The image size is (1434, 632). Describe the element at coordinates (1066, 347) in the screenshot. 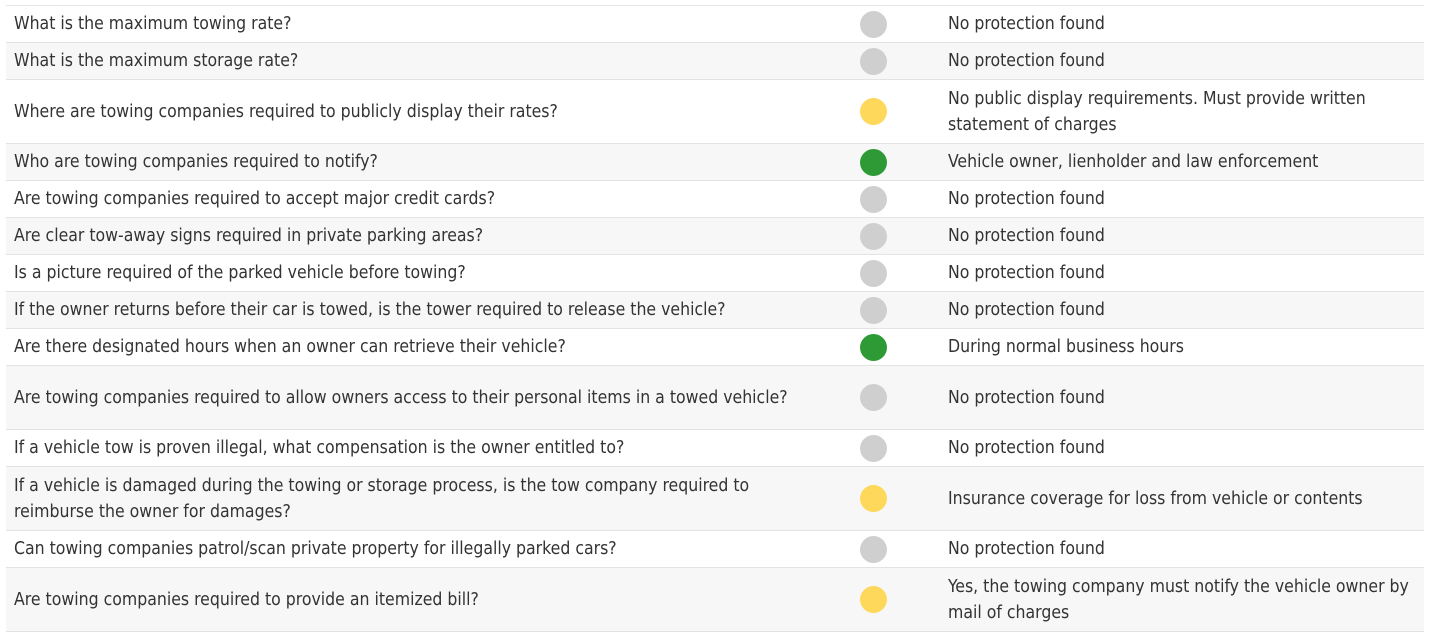

I see `answer-text: During normal business hours` at that location.